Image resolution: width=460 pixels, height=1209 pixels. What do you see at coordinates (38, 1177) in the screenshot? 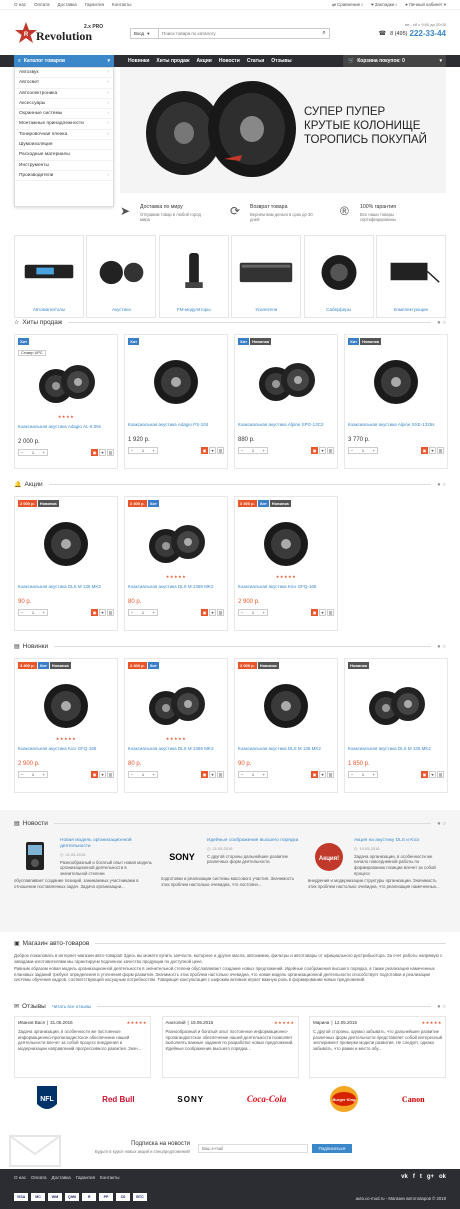
I see `footer-link: Оплата` at bounding box center [38, 1177].